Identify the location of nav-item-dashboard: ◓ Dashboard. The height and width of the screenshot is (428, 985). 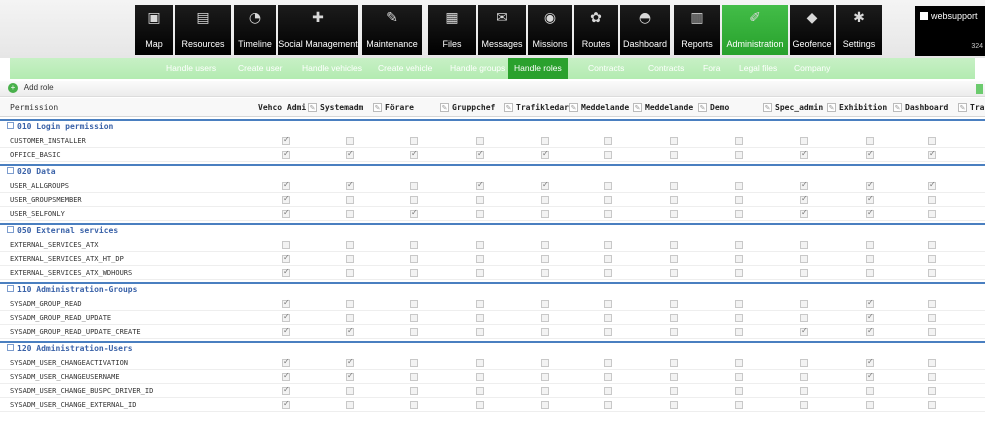
(645, 30).